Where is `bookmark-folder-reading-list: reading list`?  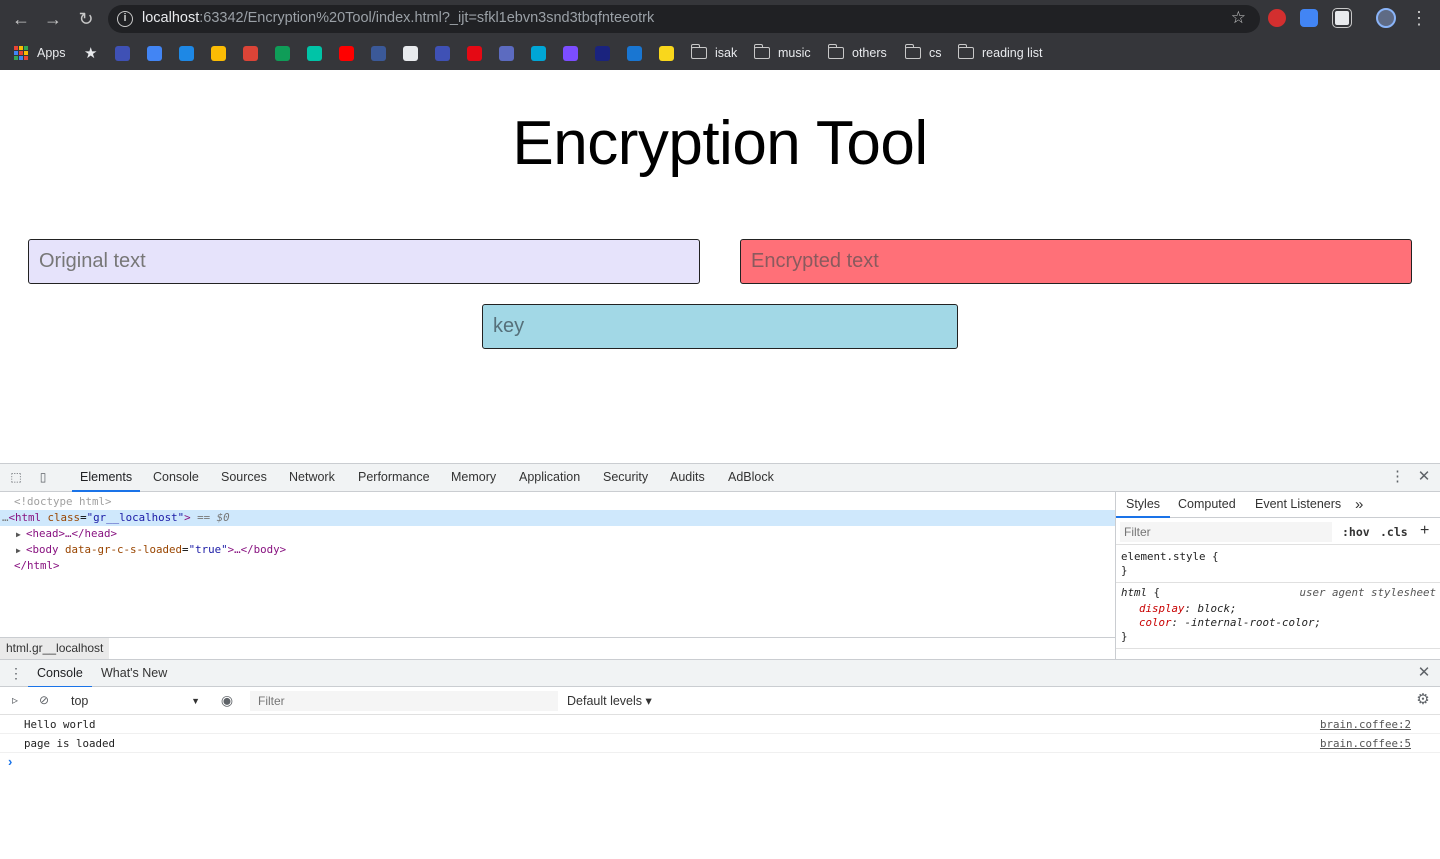
bookmark-folder-reading-list: reading list is located at coordinates (999, 53).